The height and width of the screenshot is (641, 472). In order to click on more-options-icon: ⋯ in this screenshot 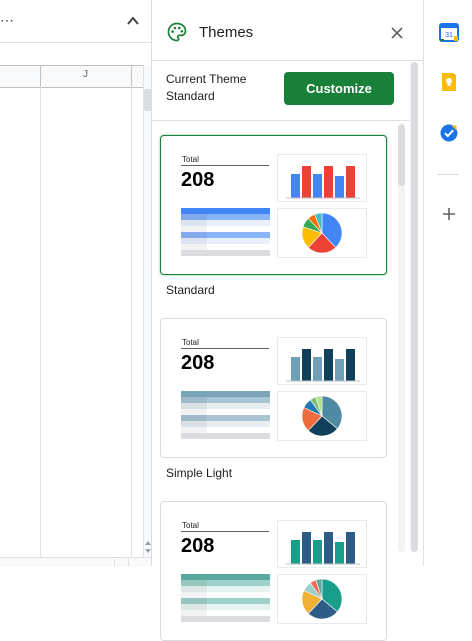, I will do `click(7, 20)`.